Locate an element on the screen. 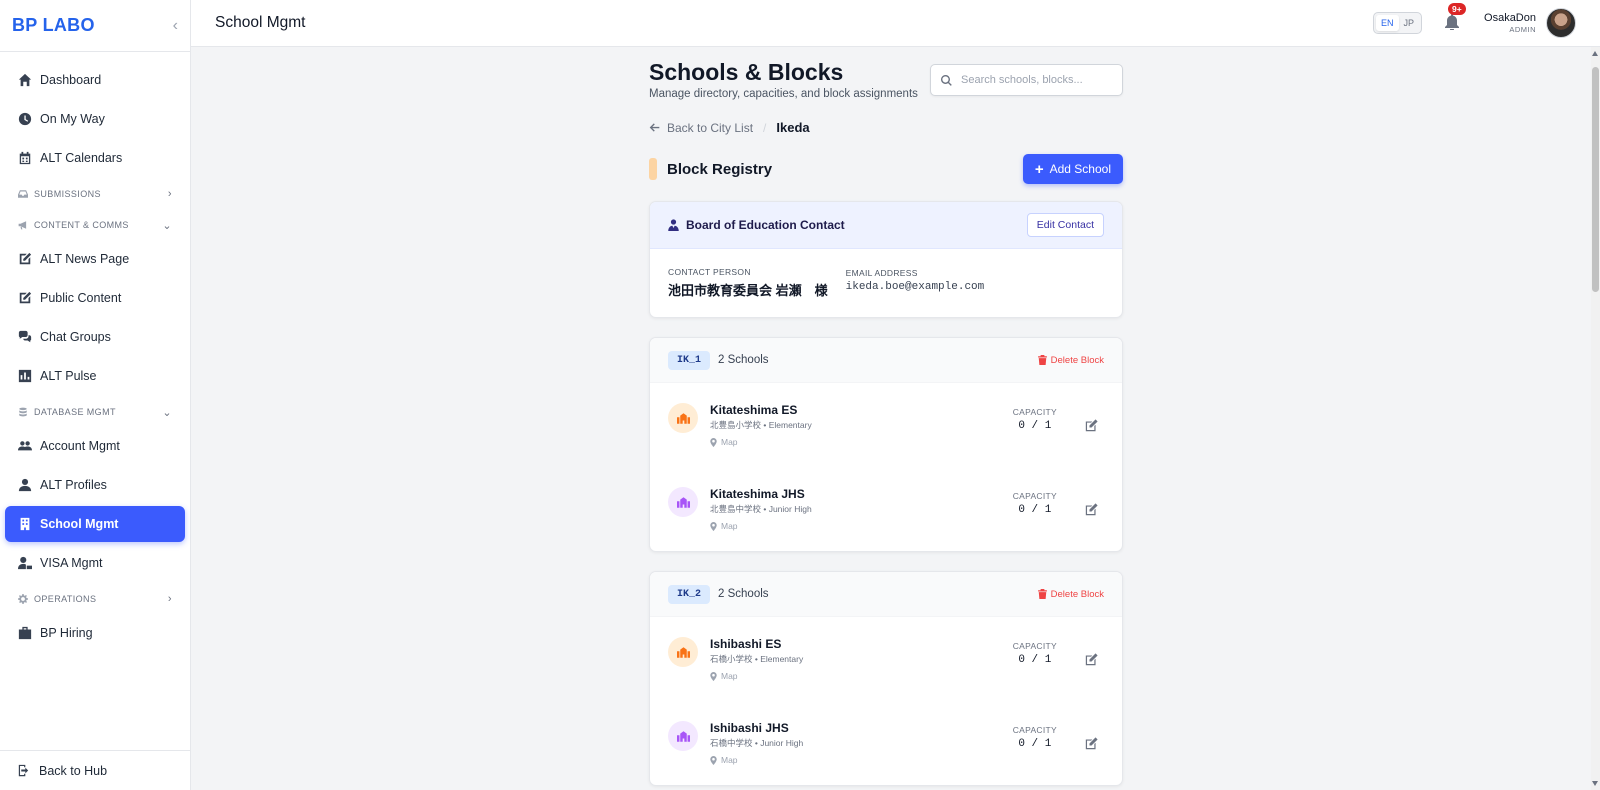 Image resolution: width=1600 pixels, height=790 pixels. sidebar-item-alt-news-page: ALT News Page is located at coordinates (95, 259).